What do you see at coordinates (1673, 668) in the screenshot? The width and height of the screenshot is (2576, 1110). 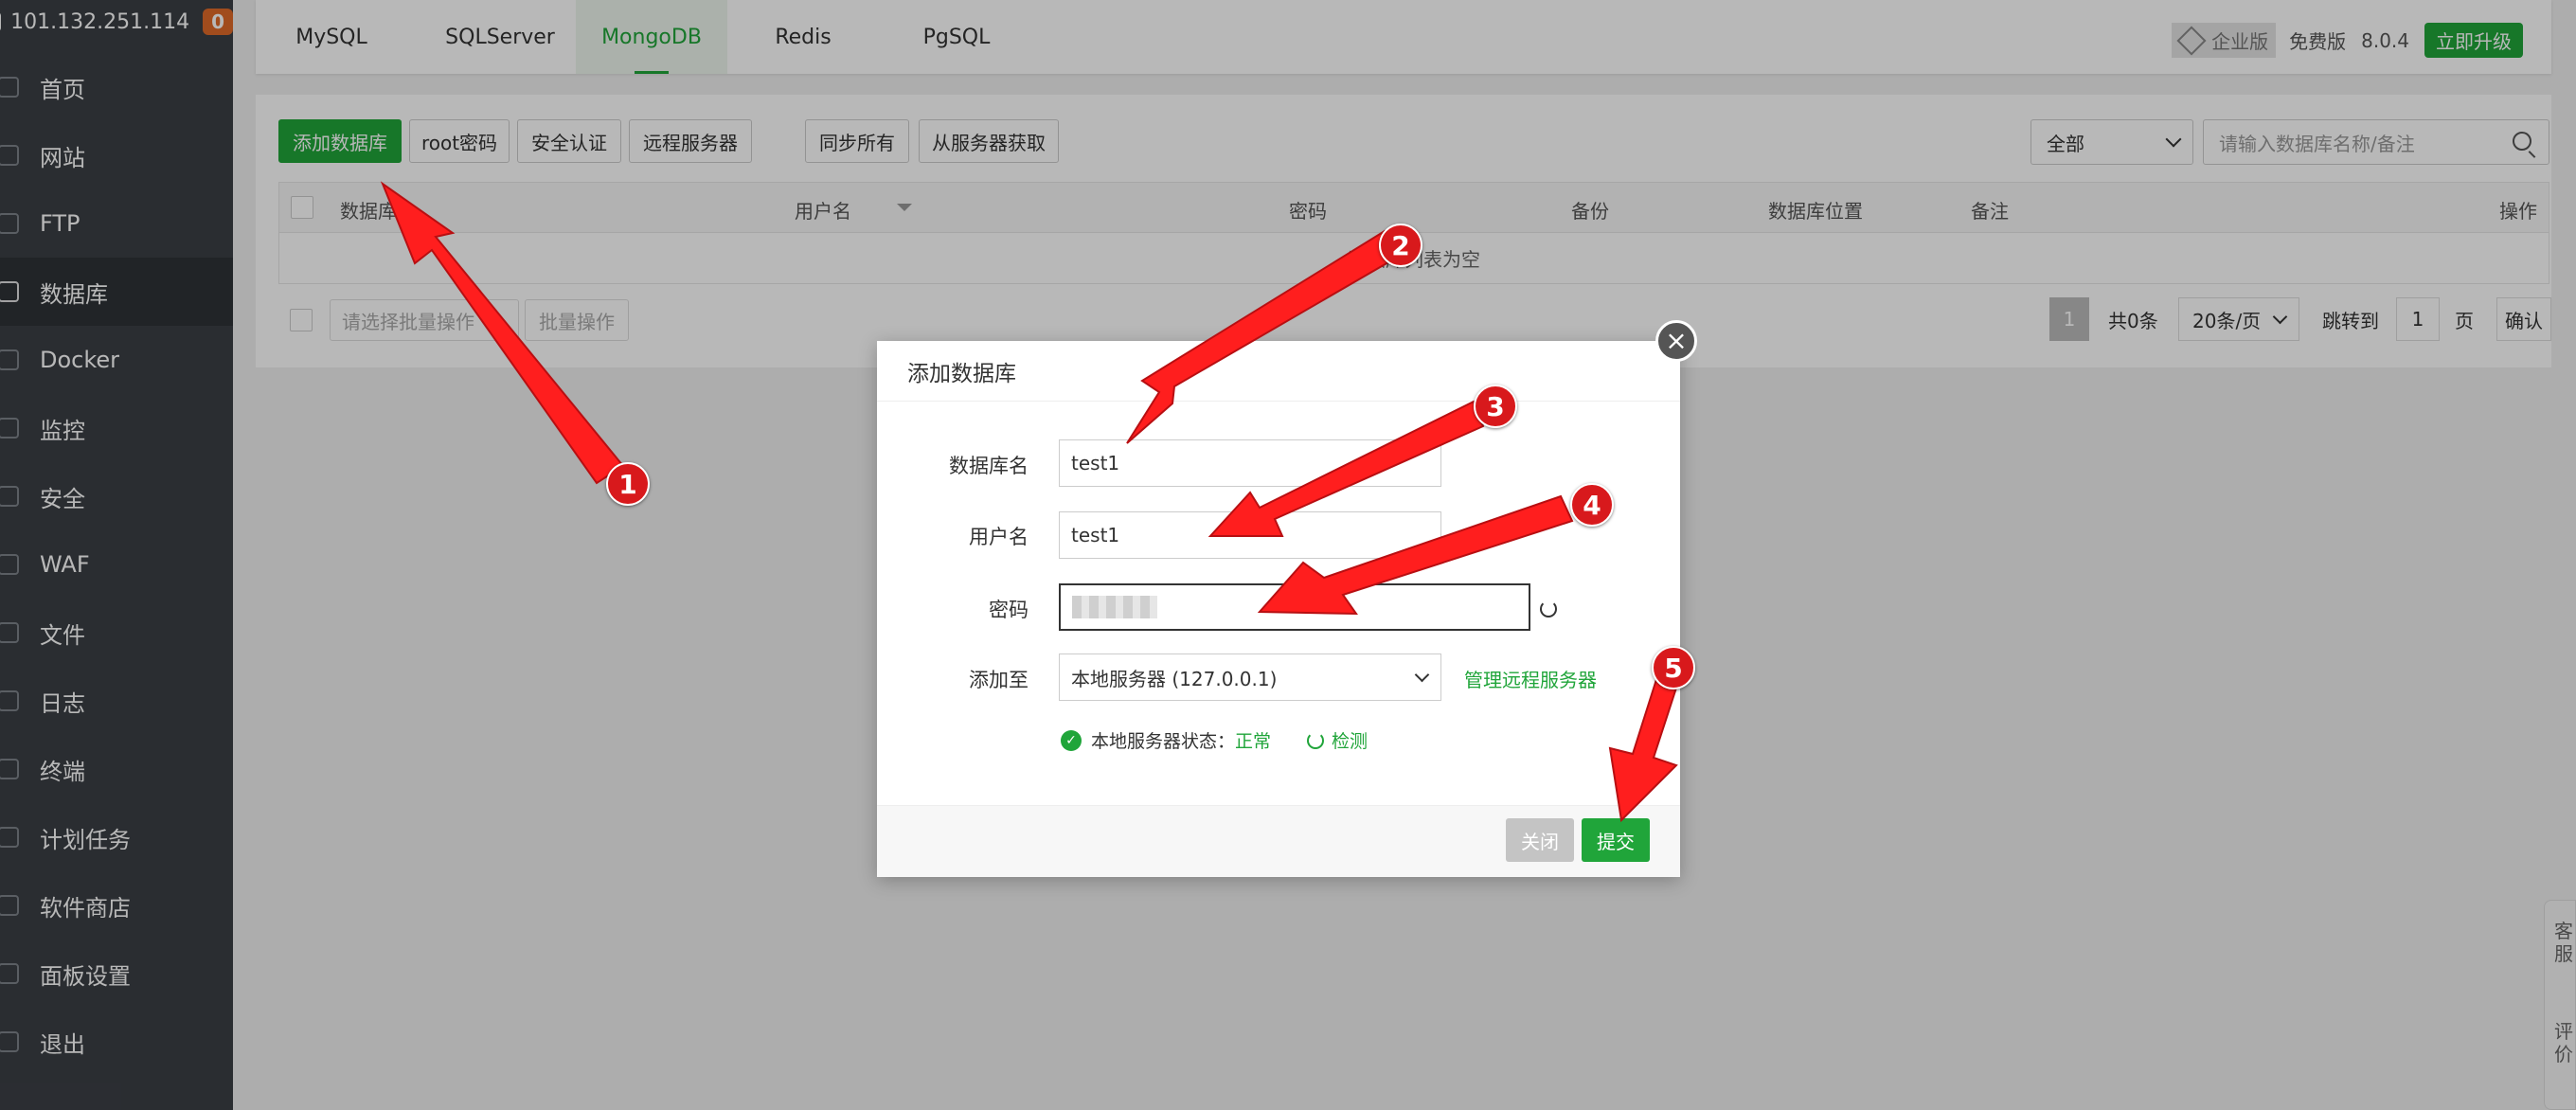 I see `annotation-marker-5: 5` at bounding box center [1673, 668].